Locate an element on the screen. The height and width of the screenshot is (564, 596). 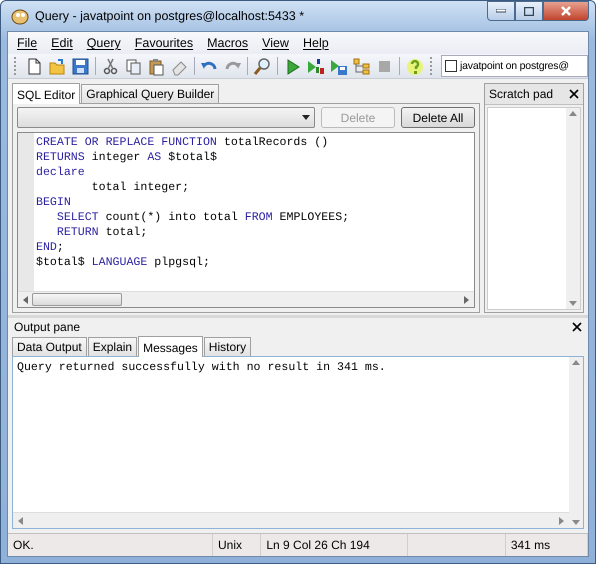
editor-tab: Graphical Query Builder is located at coordinates (150, 93).